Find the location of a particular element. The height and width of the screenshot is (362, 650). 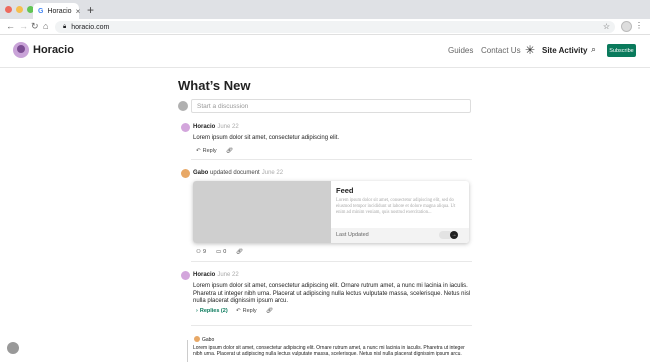

post-action: updated document is located at coordinates (235, 173).